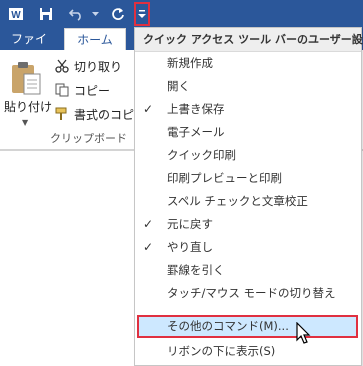 Image resolution: width=363 pixels, height=366 pixels. What do you see at coordinates (248, 132) in the screenshot?
I see `menu-item-email: 電子メール` at bounding box center [248, 132].